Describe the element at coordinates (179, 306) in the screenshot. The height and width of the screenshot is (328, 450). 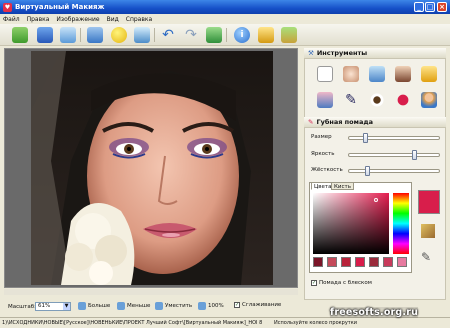
I see `fit-label: Уместить` at that location.